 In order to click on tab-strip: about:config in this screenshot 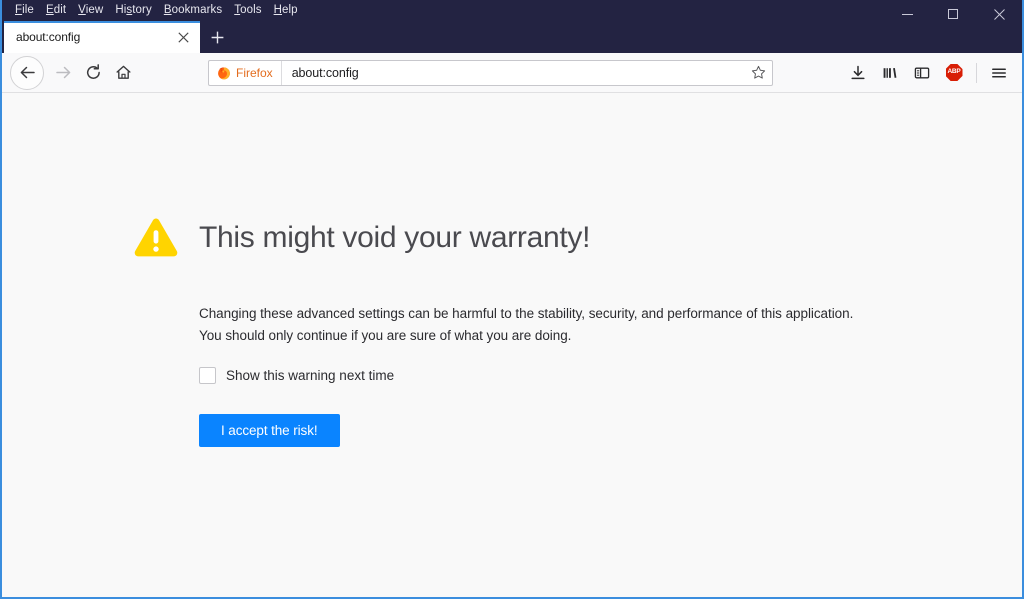, I will do `click(512, 36)`.